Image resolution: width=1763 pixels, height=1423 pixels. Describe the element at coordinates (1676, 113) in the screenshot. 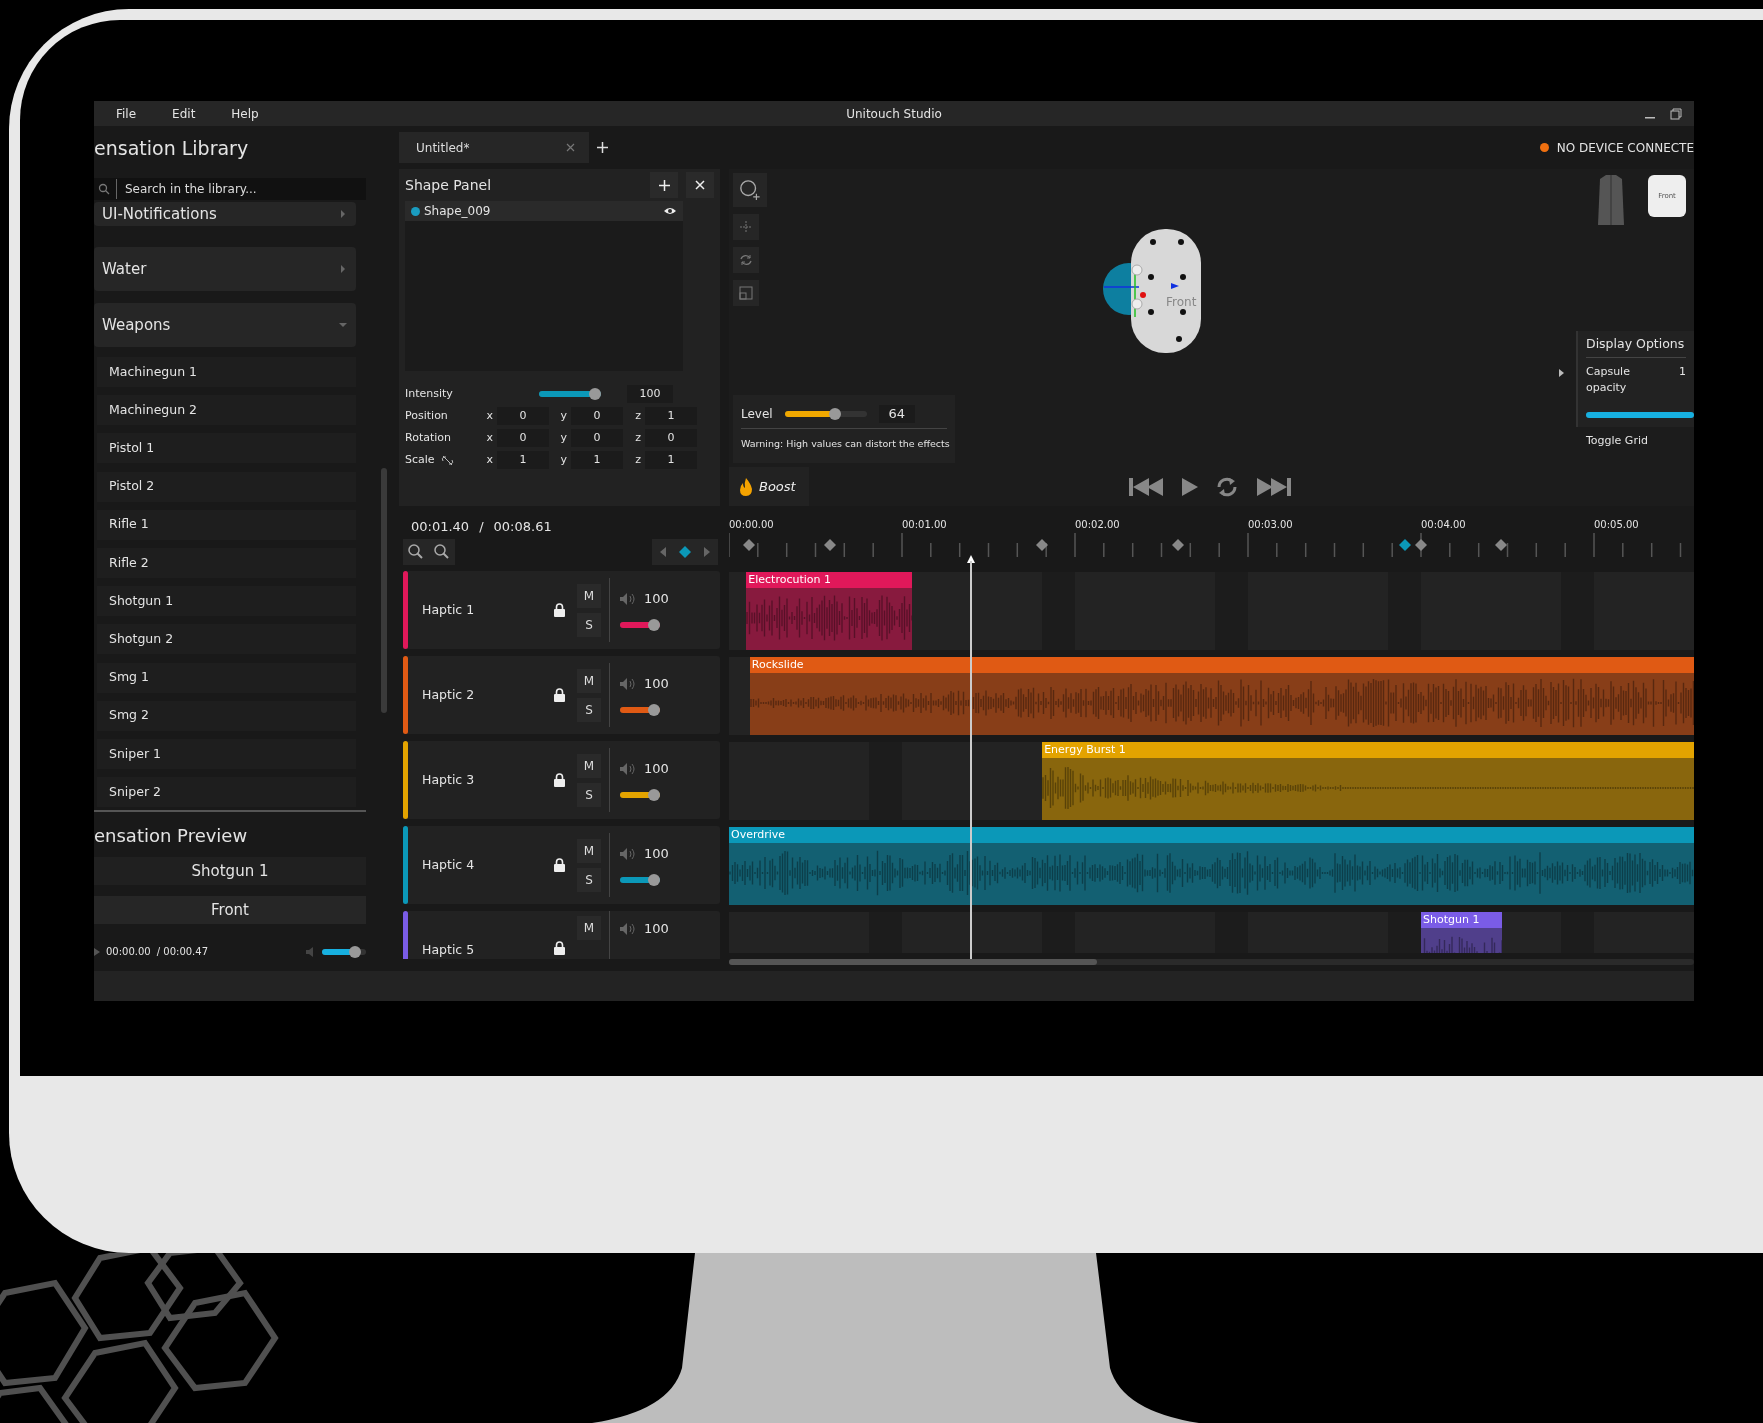

I see `restore-icon` at that location.